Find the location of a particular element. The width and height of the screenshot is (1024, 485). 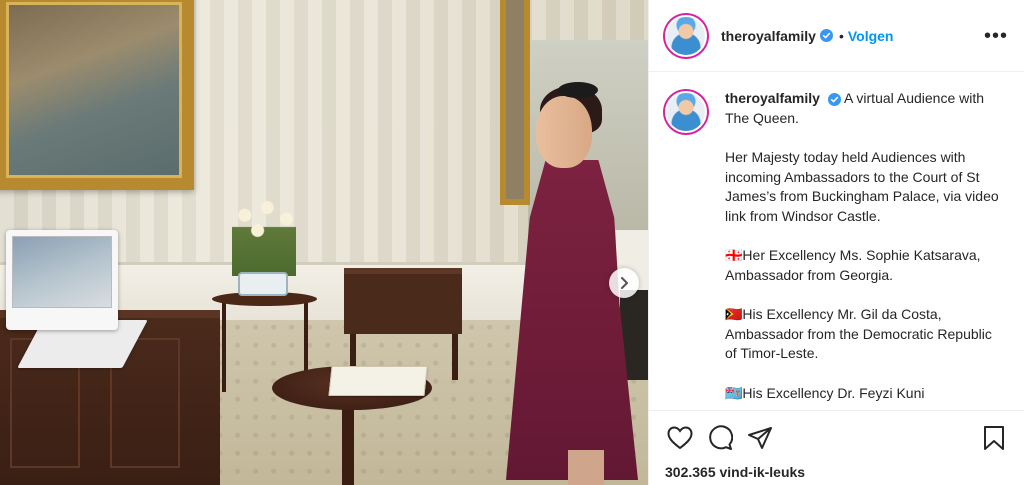

post-actions: 302.365 vind-ik-leuks is located at coordinates (836, 447).